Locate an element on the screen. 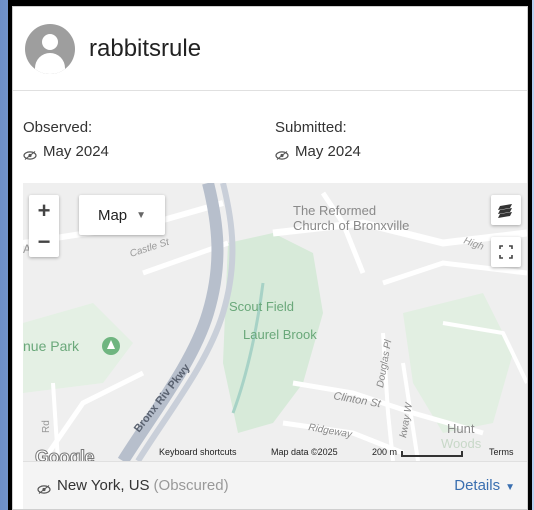 The width and height of the screenshot is (534, 510). layers-button is located at coordinates (506, 210).